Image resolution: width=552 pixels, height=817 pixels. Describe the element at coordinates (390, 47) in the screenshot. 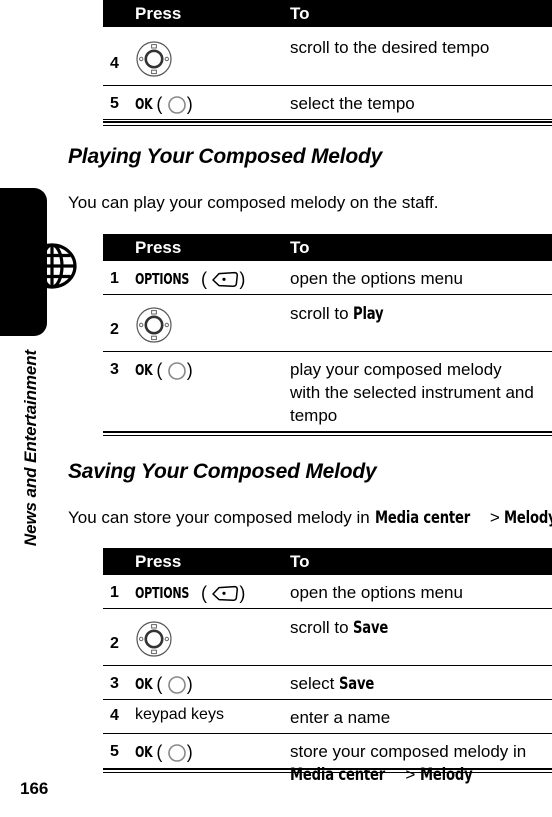

I see `to-cell: scroll to the desired tempo` at that location.